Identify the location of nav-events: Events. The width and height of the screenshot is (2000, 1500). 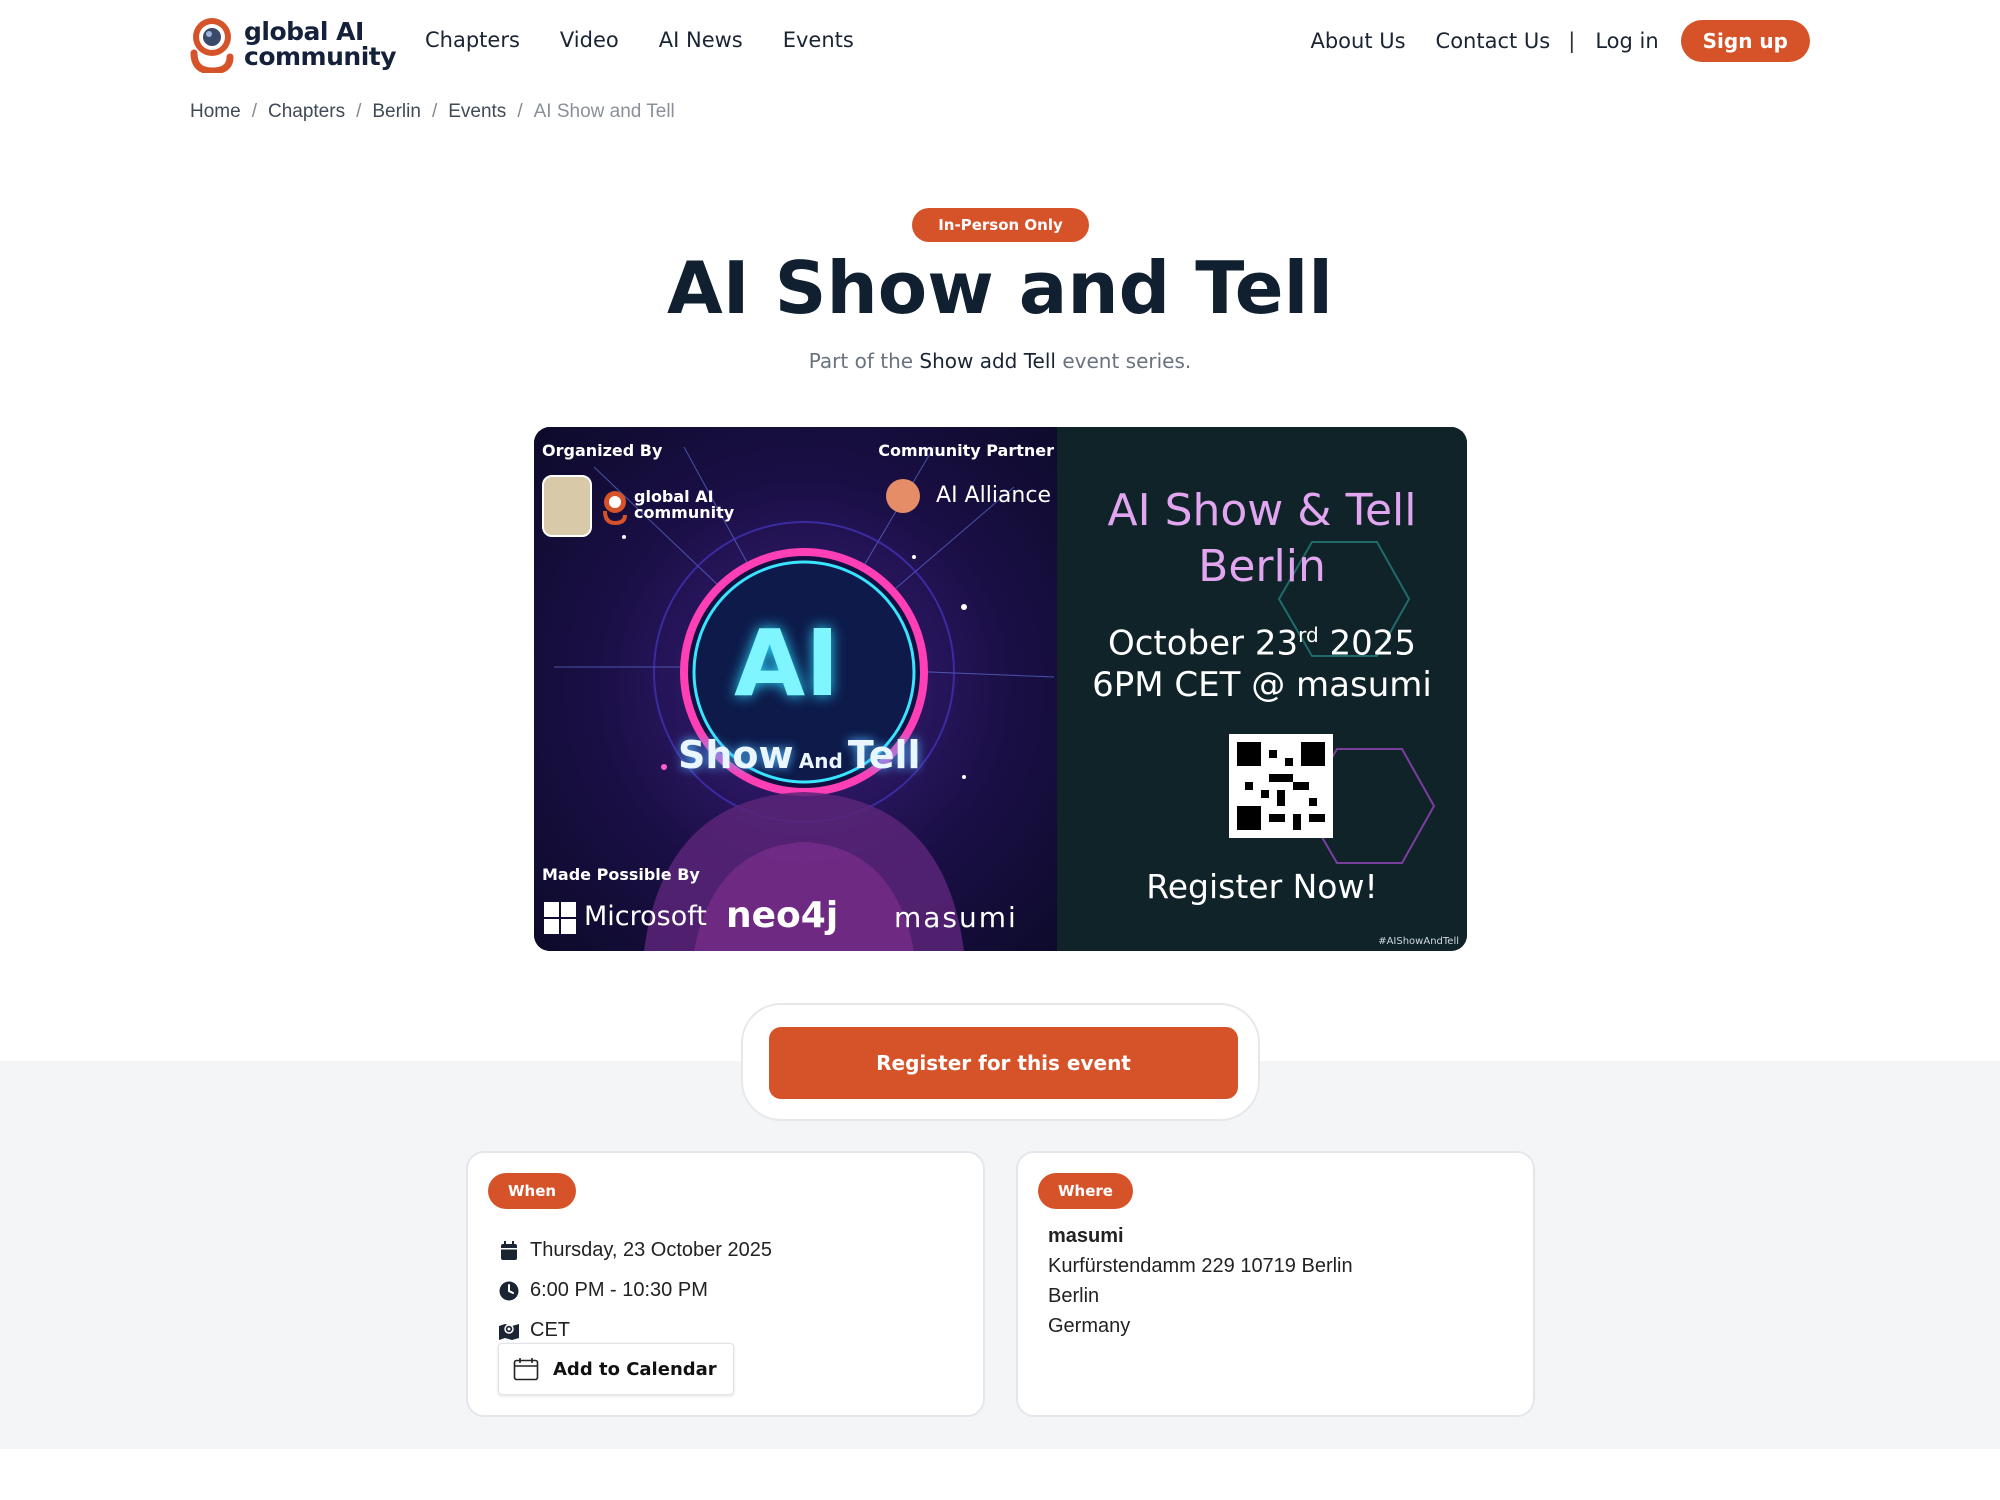
(818, 40).